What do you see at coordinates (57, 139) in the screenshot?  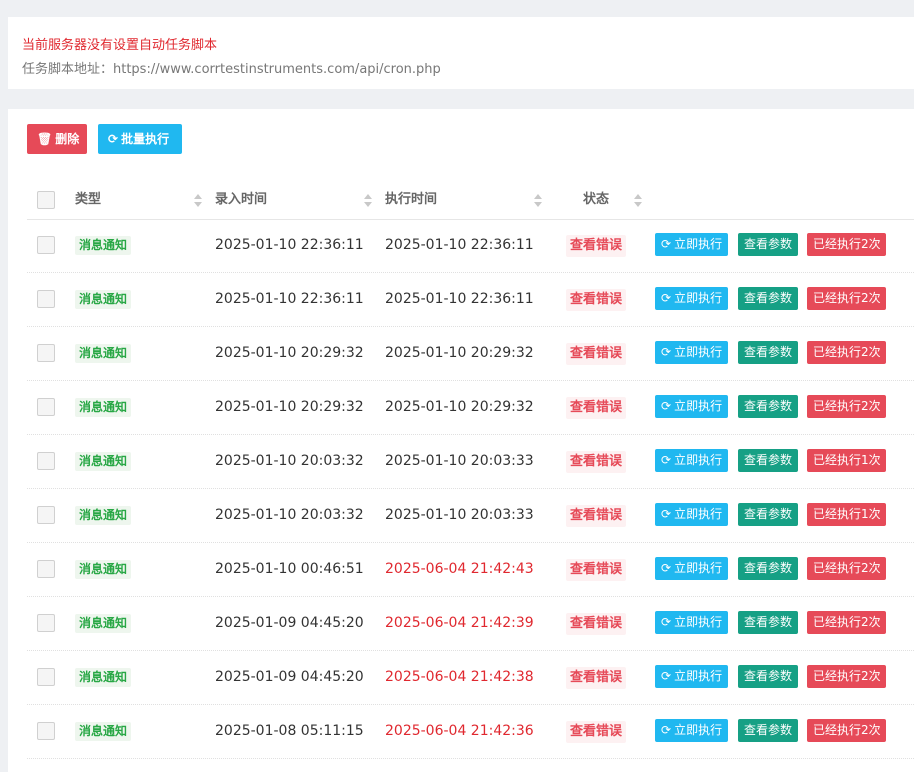 I see `delete-button: 🗑 删除` at bounding box center [57, 139].